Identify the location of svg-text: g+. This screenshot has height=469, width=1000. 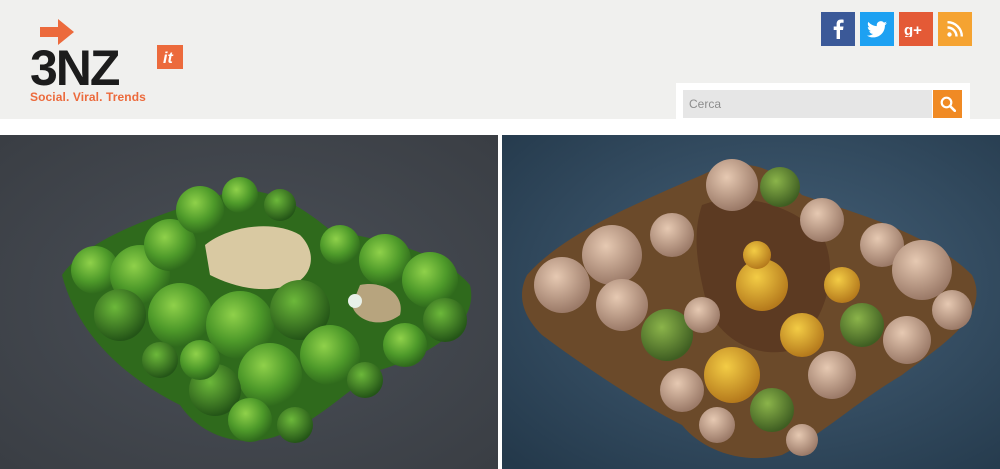
(913, 29).